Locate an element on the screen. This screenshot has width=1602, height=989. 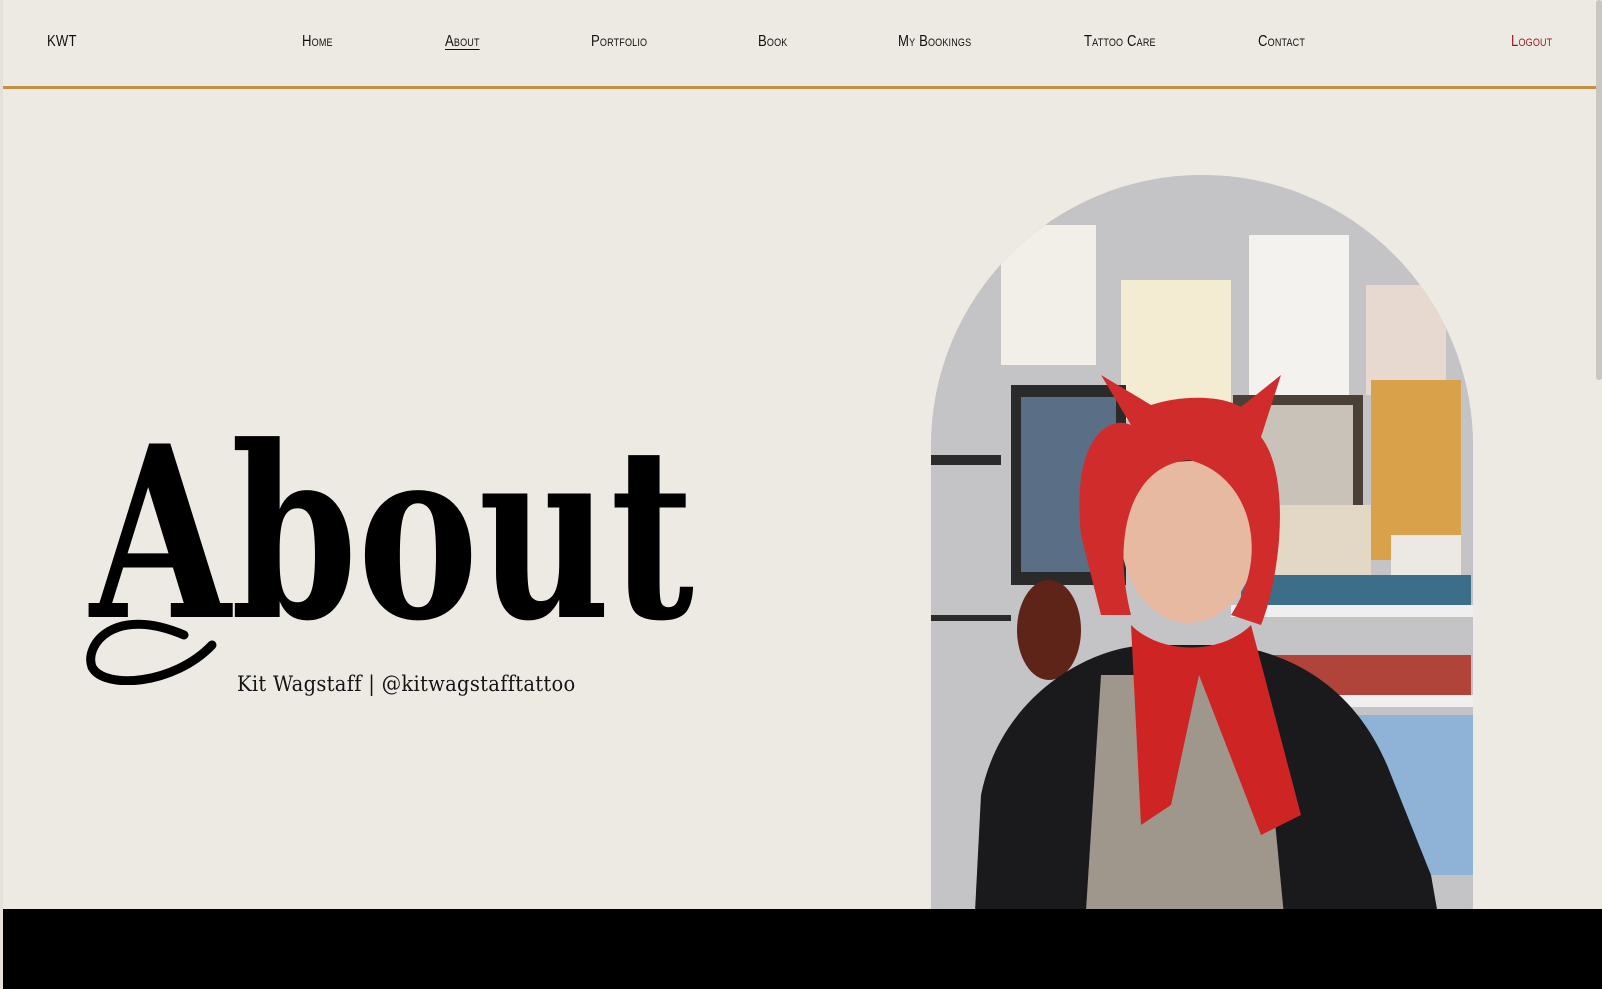
logout-link: Logout is located at coordinates (1531, 42).